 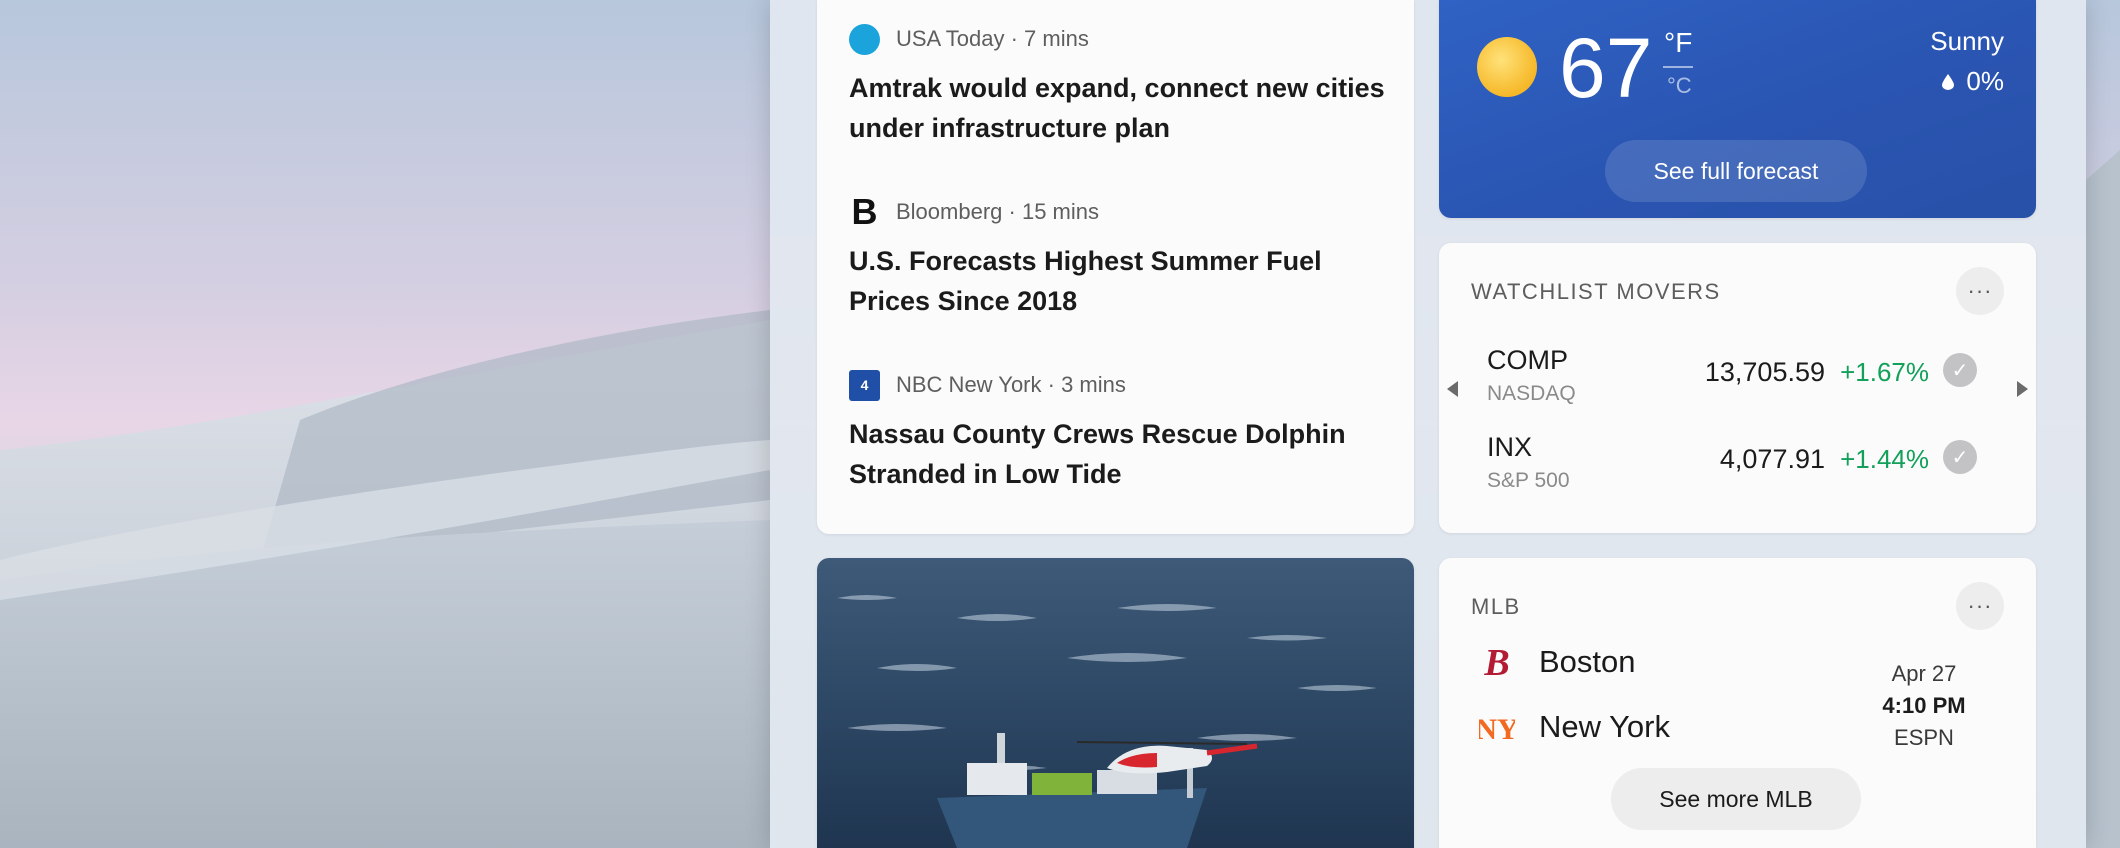 I want to click on stock-row: COMP NASDAQ 13,705.59 +1.67% ✓, so click(x=1737, y=380).